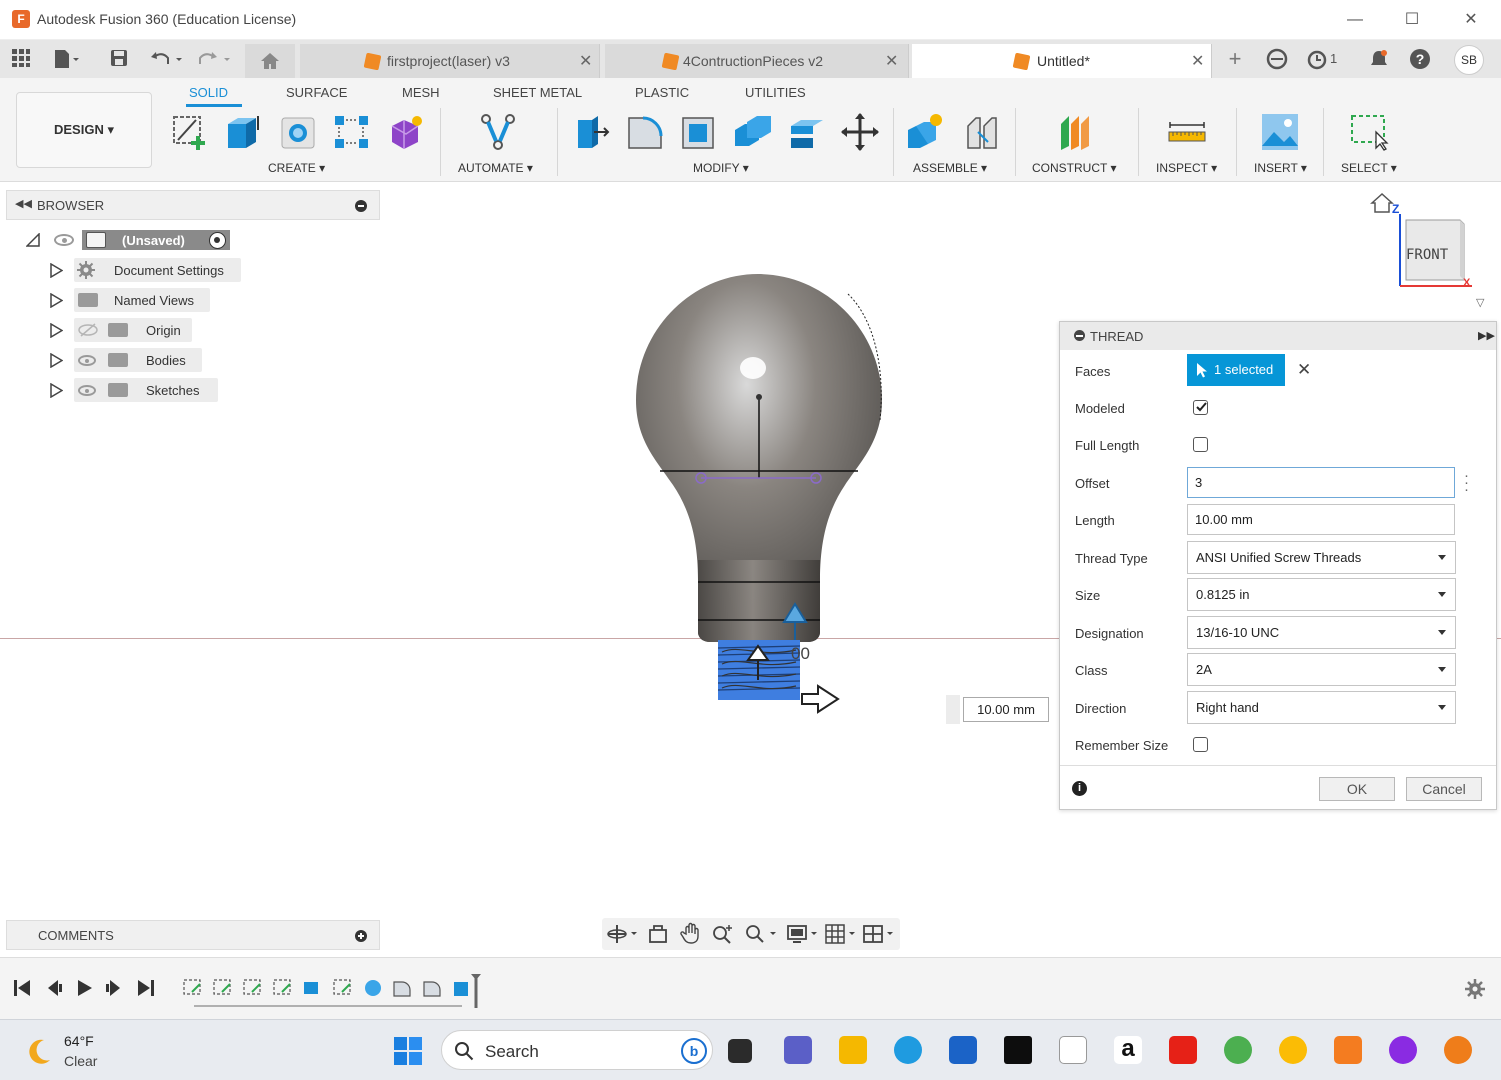  Describe the element at coordinates (23, 203) in the screenshot. I see `collapse-panel-icon: ◀◀` at that location.